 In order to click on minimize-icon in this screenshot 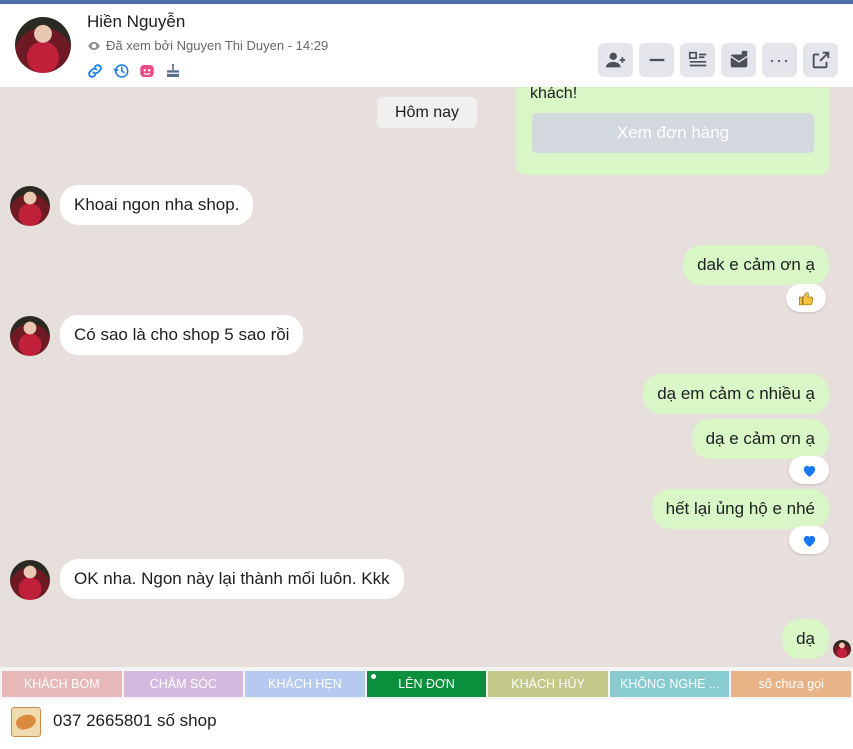, I will do `click(656, 60)`.